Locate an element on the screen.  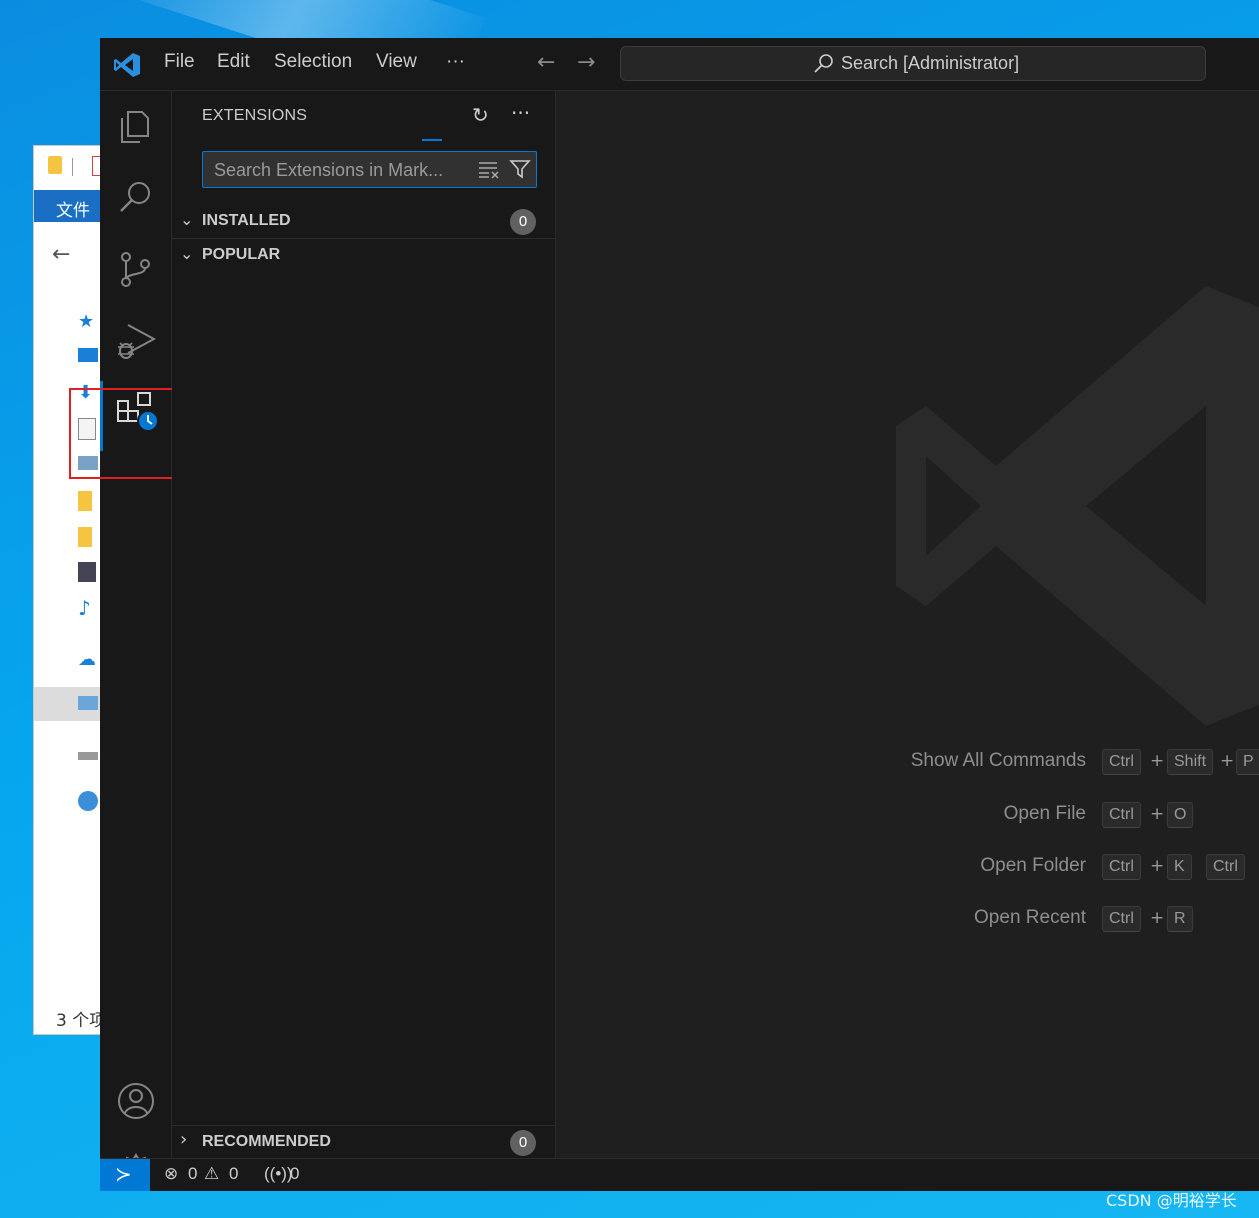
run-debug-icon is located at coordinates (137, 341).